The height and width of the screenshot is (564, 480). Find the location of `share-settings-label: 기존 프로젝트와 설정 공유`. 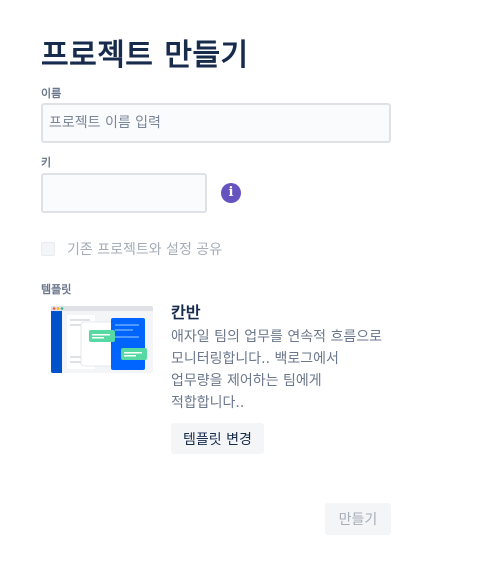

share-settings-label: 기존 프로젝트와 설정 공유 is located at coordinates (145, 250).